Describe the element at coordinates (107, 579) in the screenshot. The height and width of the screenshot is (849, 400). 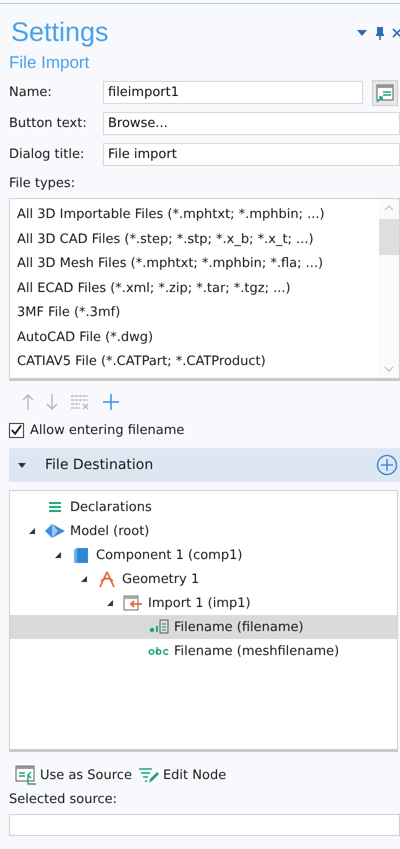
I see `compass-icon` at that location.